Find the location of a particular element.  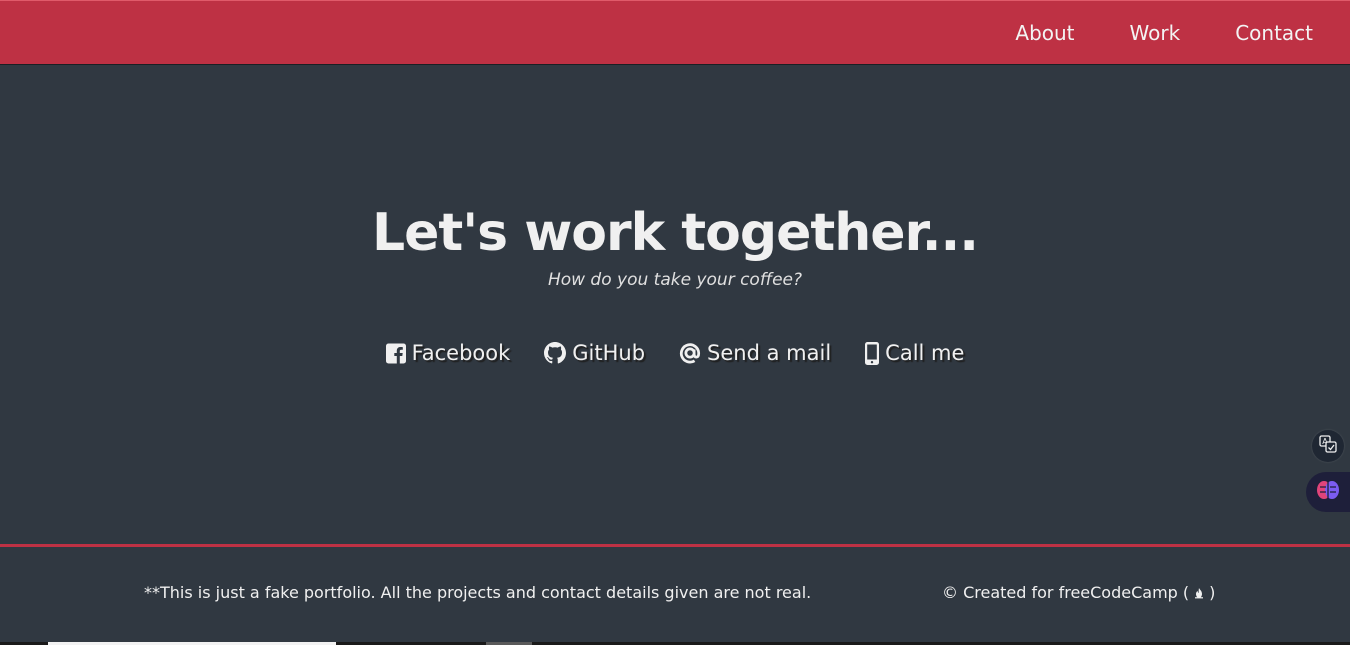

nav-item-contact: Contact is located at coordinates (1283, 33).